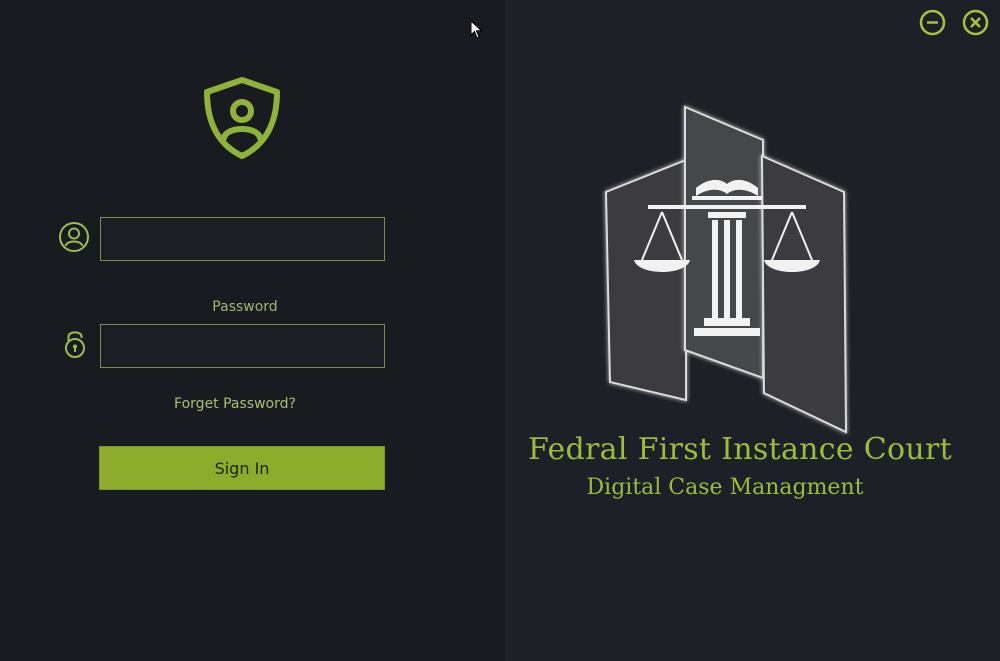 Image resolution: width=1000 pixels, height=661 pixels. What do you see at coordinates (245, 307) in the screenshot?
I see `password-label: Password` at bounding box center [245, 307].